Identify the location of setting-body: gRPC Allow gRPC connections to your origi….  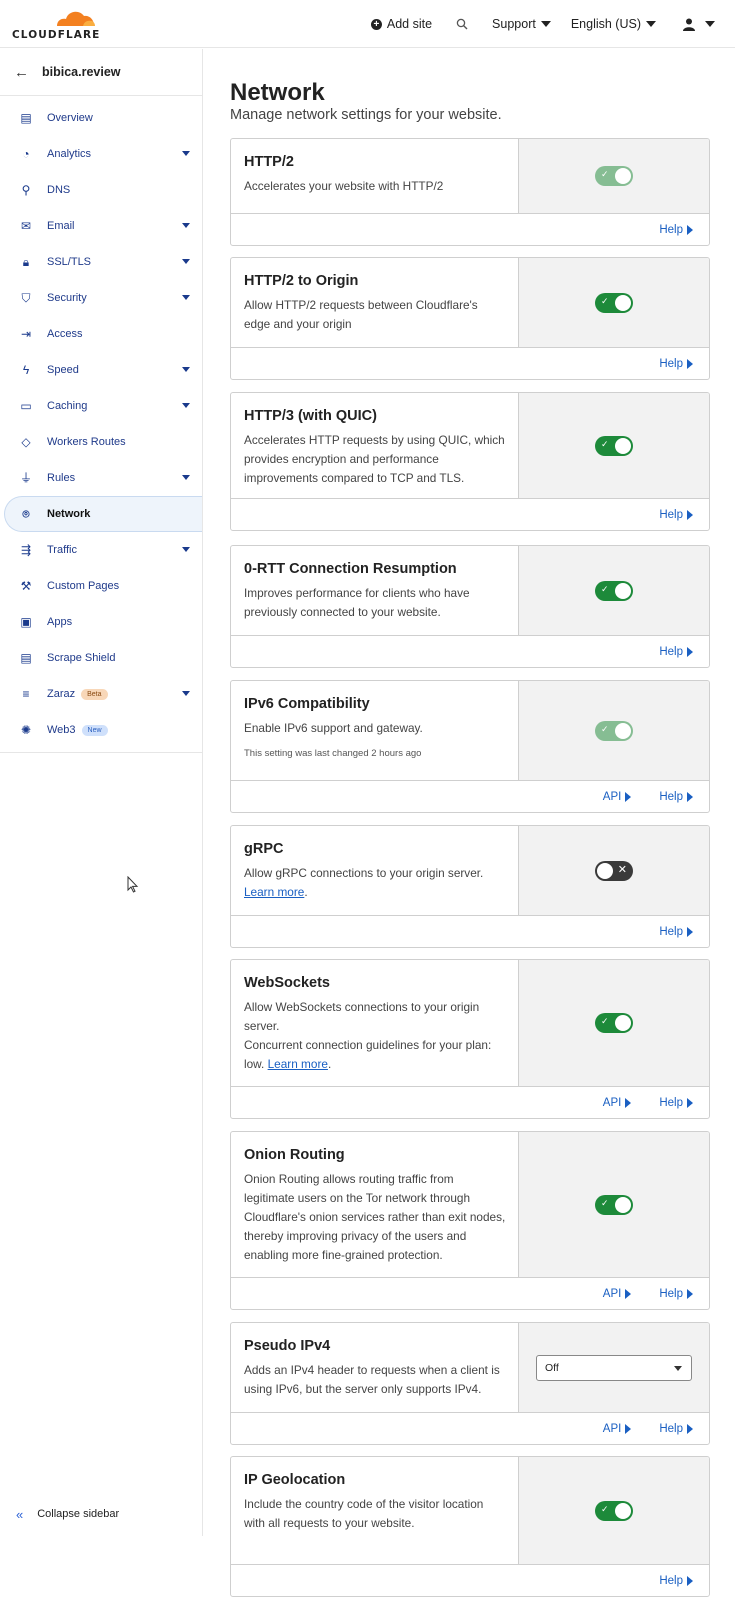
(470, 871).